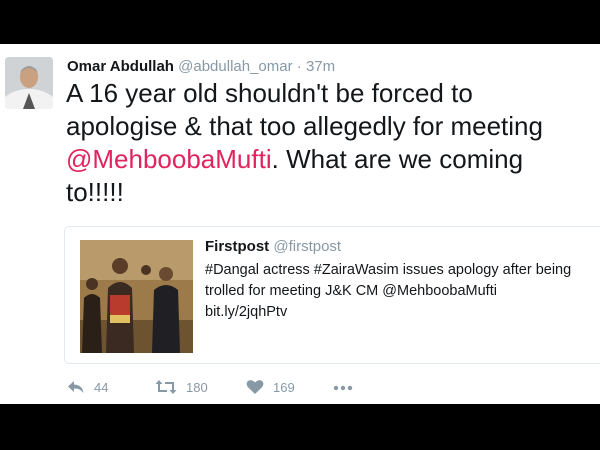 The width and height of the screenshot is (600, 450). What do you see at coordinates (255, 387) in the screenshot?
I see `heart-icon` at bounding box center [255, 387].